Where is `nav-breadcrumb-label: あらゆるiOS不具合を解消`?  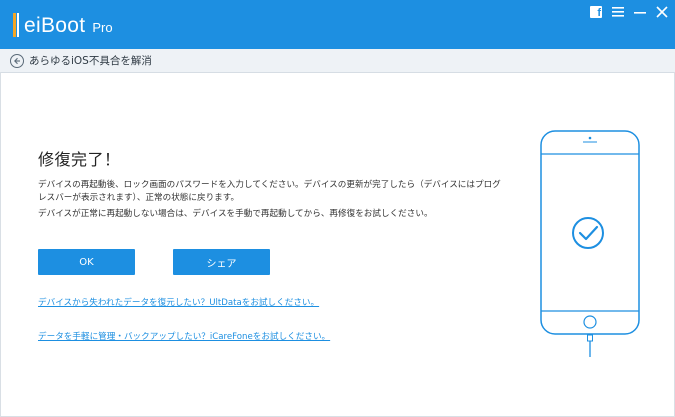 nav-breadcrumb-label: あらゆるiOS不具合を解消 is located at coordinates (90, 60).